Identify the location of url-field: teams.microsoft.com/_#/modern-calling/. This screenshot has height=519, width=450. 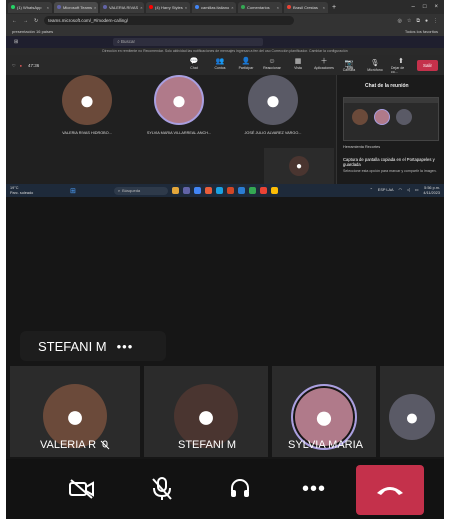
(169, 20).